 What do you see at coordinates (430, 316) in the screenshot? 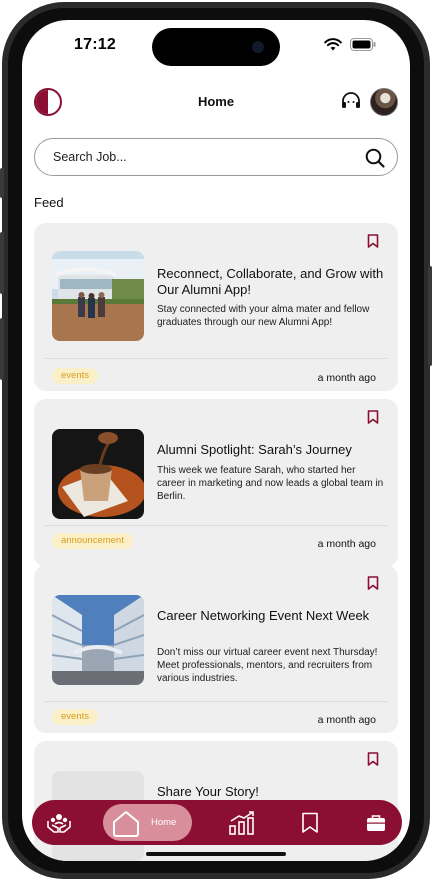
I see `device-power-button` at bounding box center [430, 316].